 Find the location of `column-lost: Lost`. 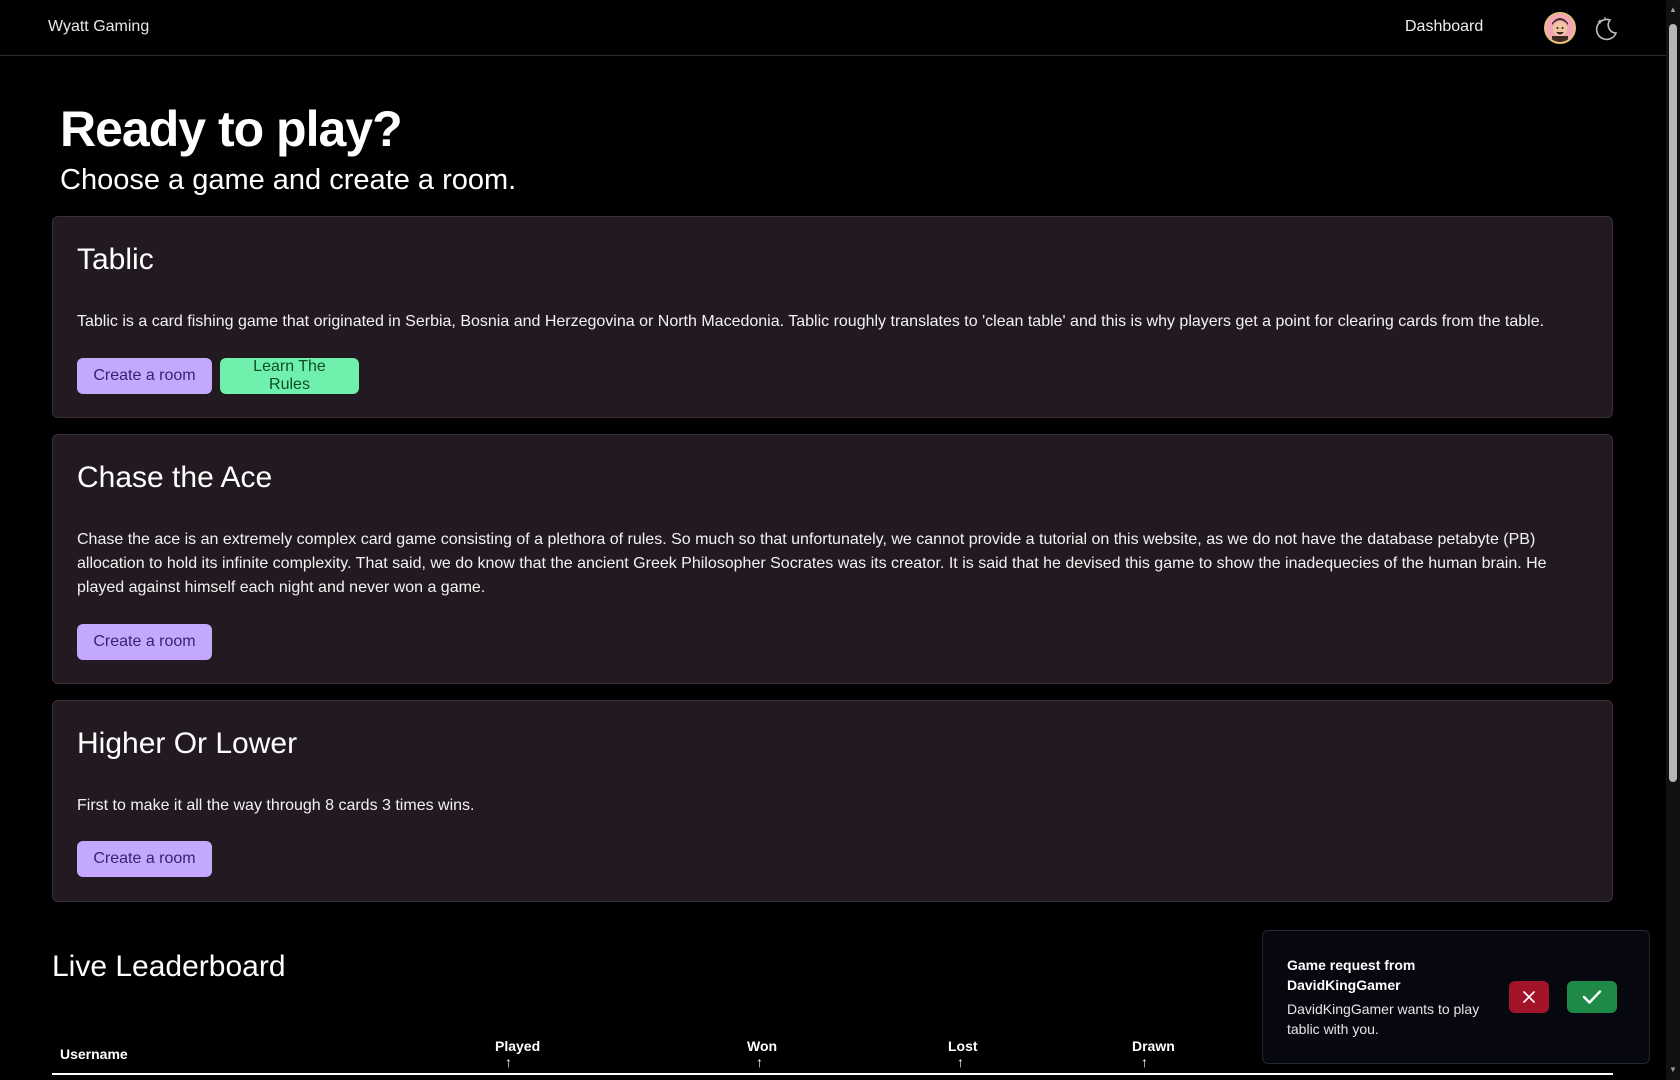

column-lost: Lost is located at coordinates (963, 1046).